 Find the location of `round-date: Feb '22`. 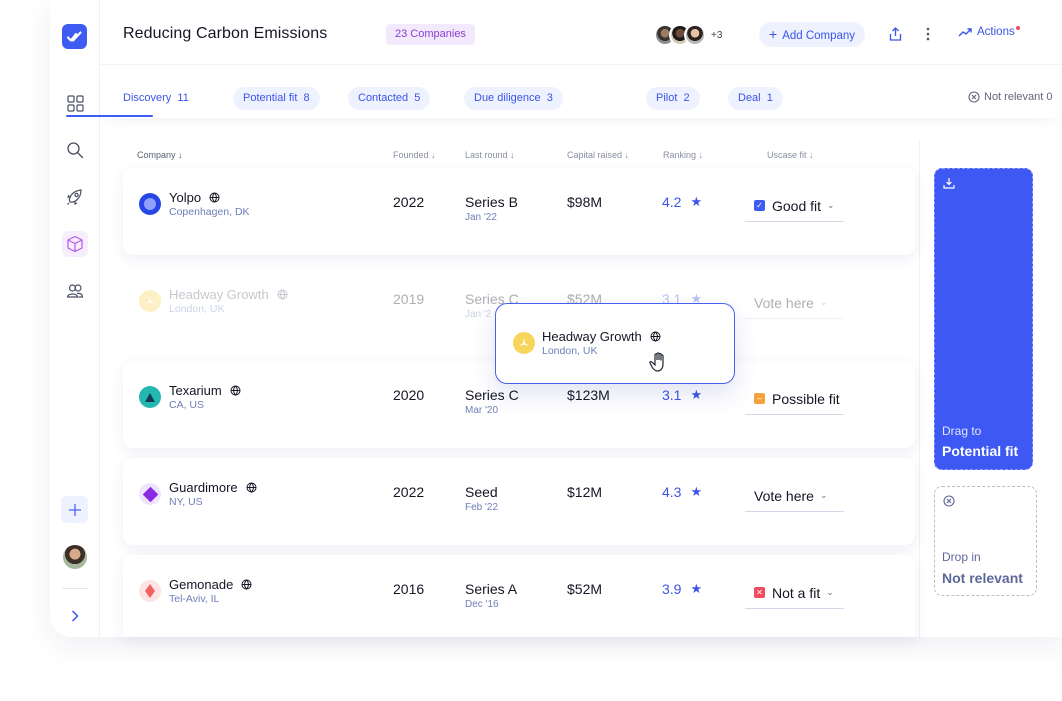

round-date: Feb '22 is located at coordinates (482, 507).